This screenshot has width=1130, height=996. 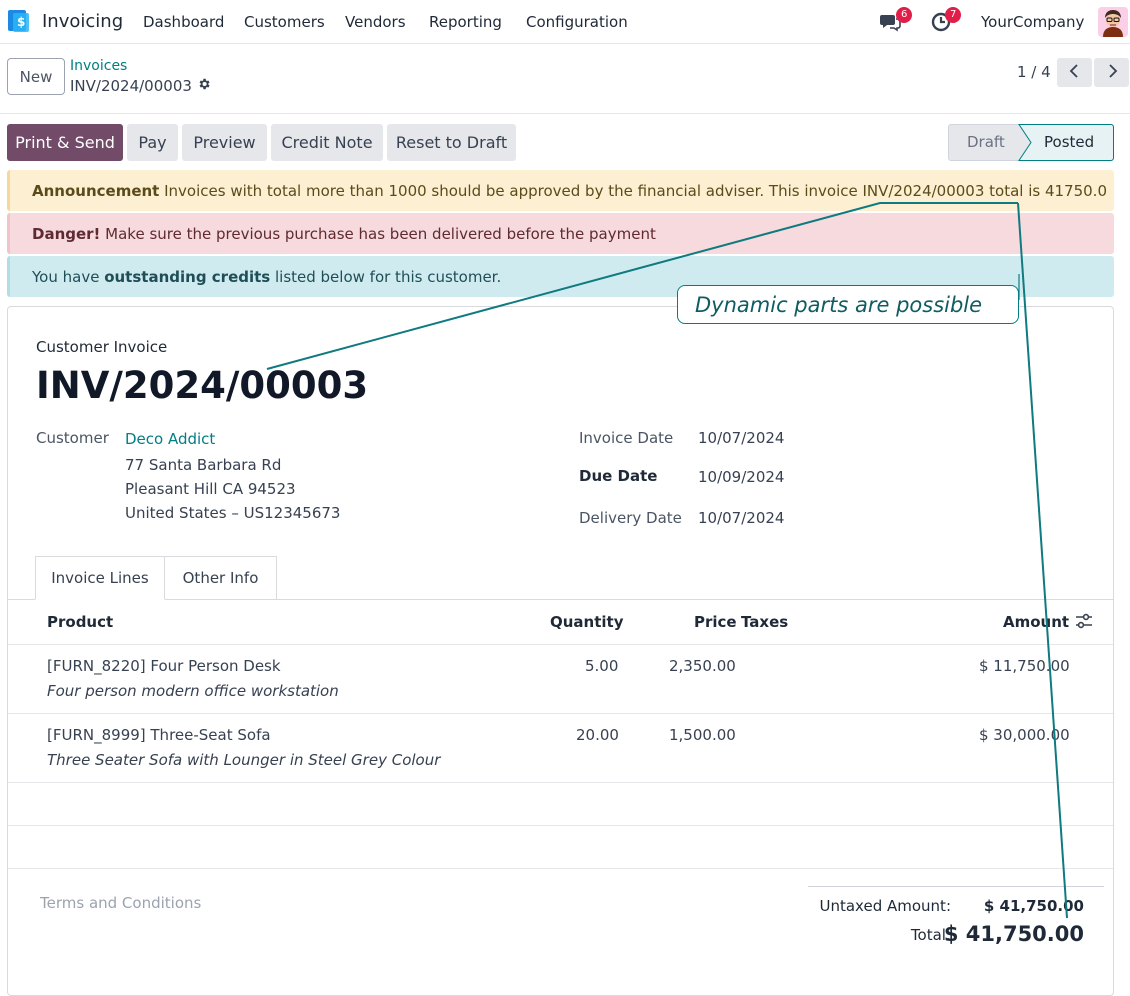 I want to click on pay-button: Pay, so click(x=152, y=142).